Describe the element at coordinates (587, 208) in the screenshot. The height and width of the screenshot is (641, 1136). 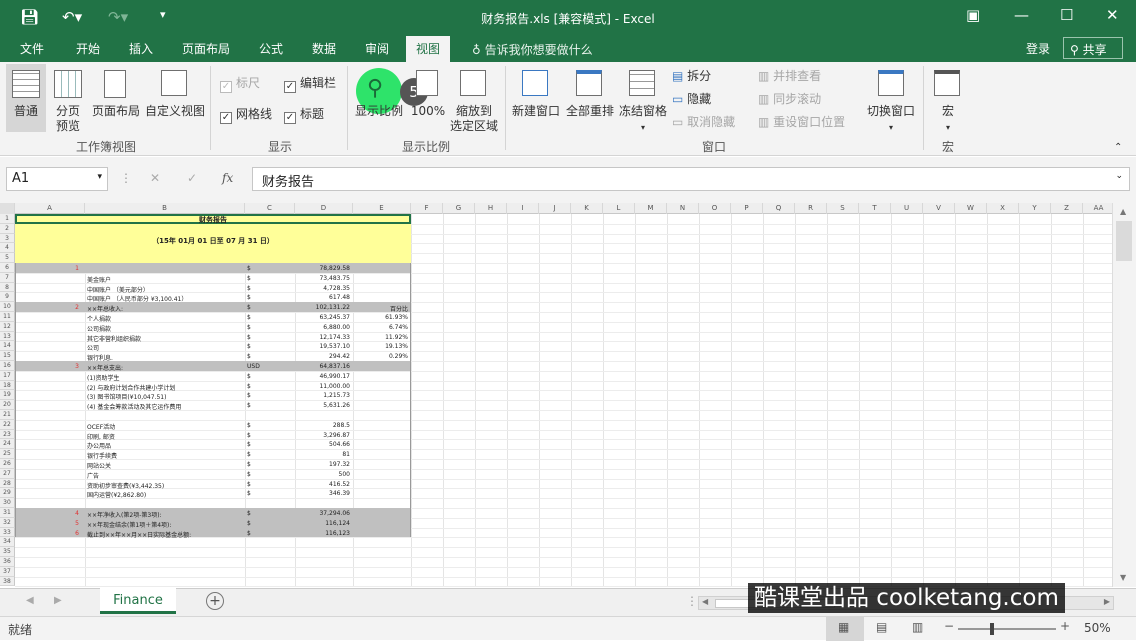
I see `column-header: K` at that location.